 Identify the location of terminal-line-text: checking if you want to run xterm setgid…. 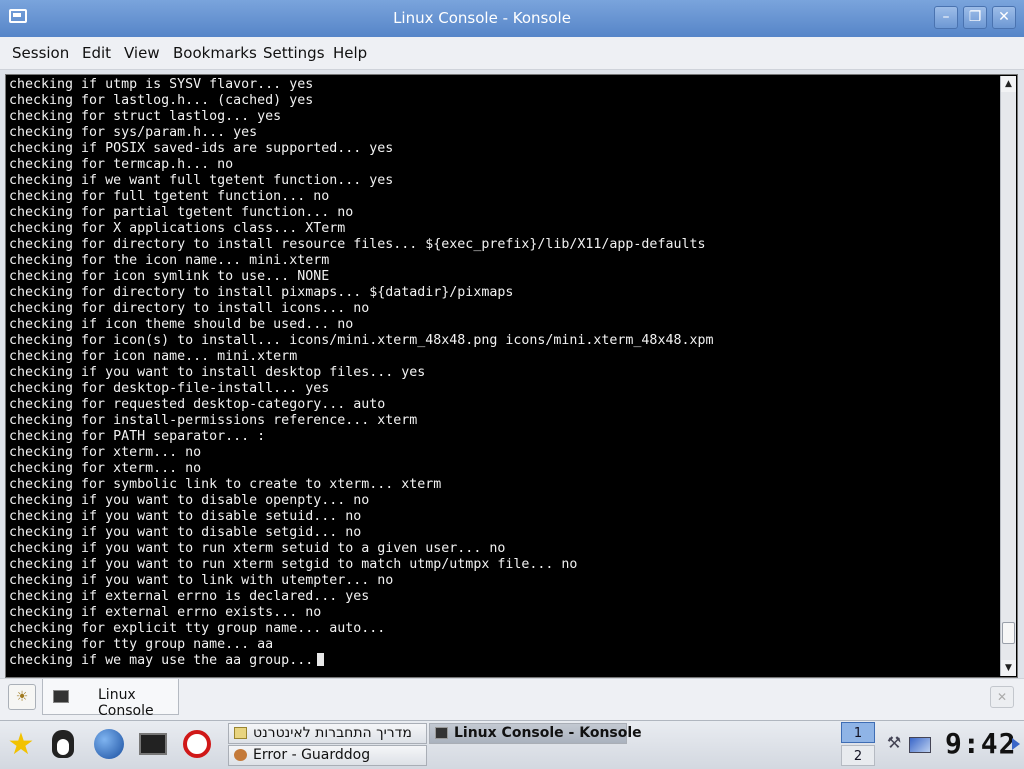
(293, 564).